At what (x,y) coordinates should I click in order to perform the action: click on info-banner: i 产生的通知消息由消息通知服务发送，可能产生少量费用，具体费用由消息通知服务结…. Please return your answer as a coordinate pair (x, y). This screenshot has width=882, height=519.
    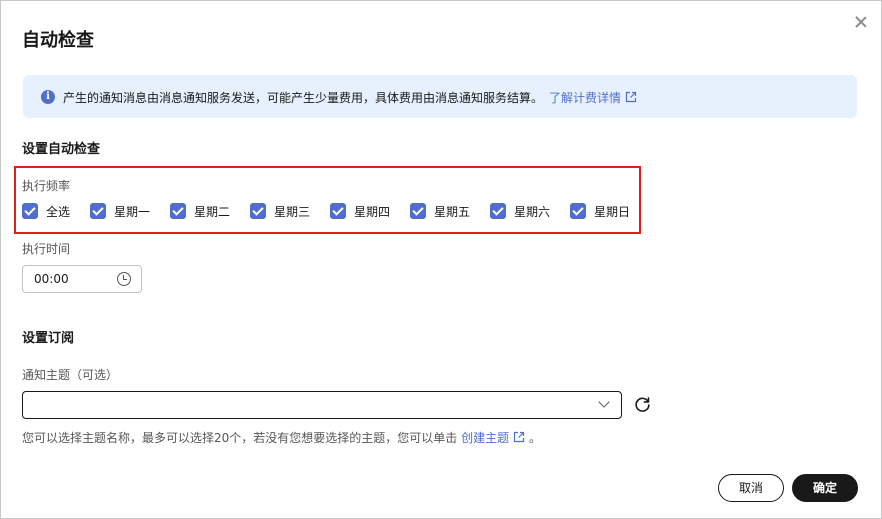
    Looking at the image, I should click on (440, 96).